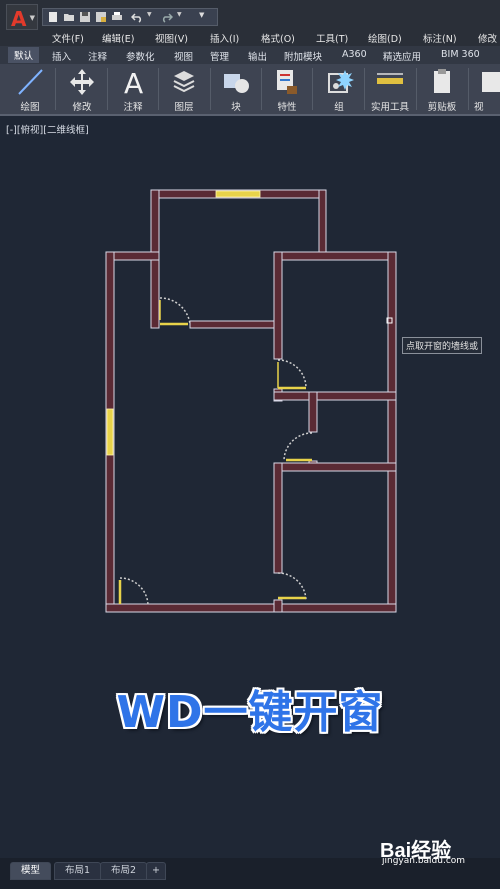 This screenshot has width=500, height=889. Describe the element at coordinates (215, 452) in the screenshot. I see `doors` at that location.